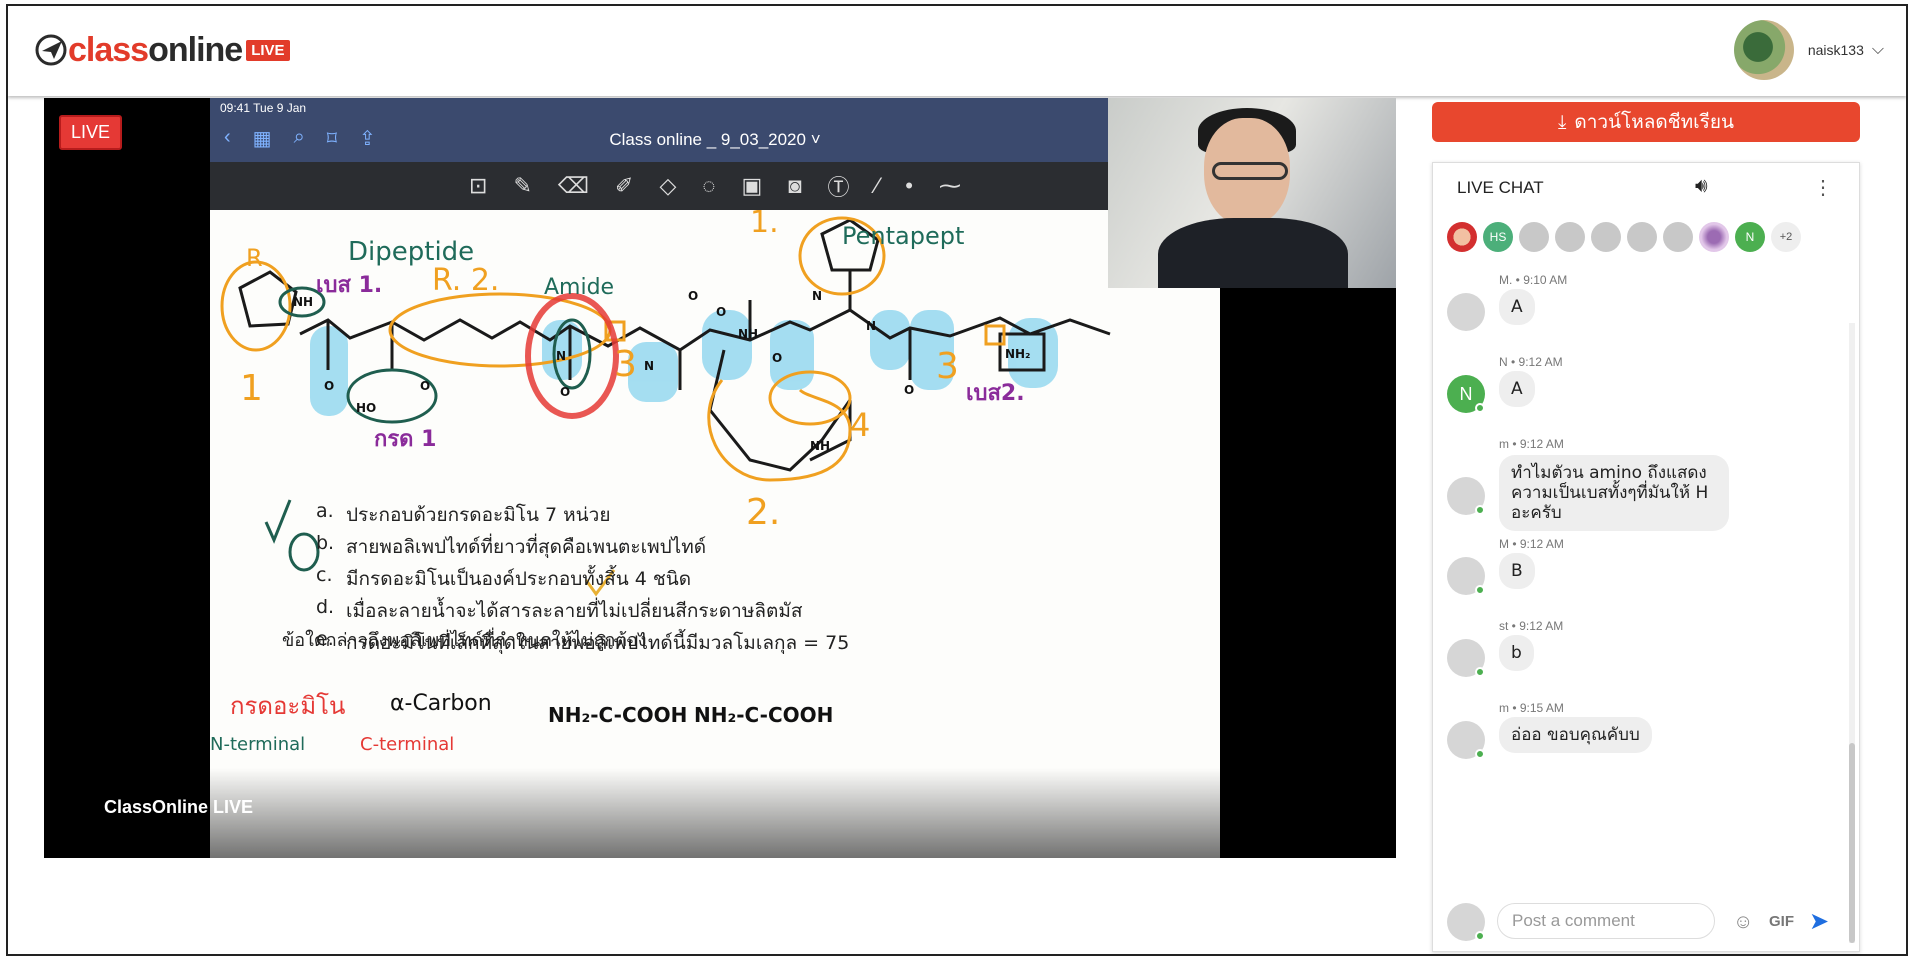  Describe the element at coordinates (349, 285) in the screenshot. I see `base1-label: เบส 1.` at that location.